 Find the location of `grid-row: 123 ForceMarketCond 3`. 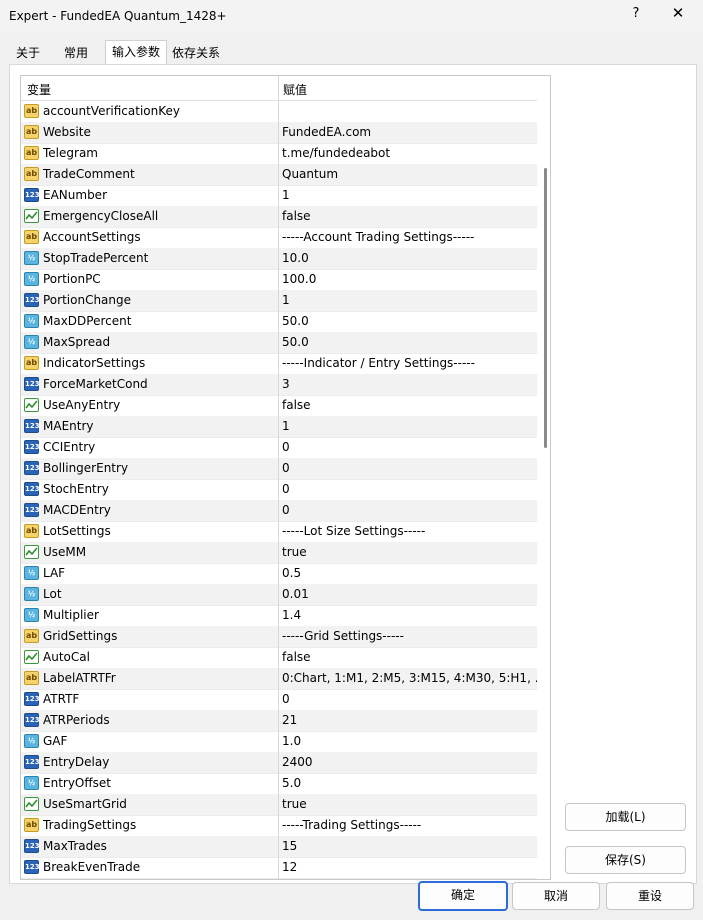

grid-row: 123 ForceMarketCond 3 is located at coordinates (279, 385).